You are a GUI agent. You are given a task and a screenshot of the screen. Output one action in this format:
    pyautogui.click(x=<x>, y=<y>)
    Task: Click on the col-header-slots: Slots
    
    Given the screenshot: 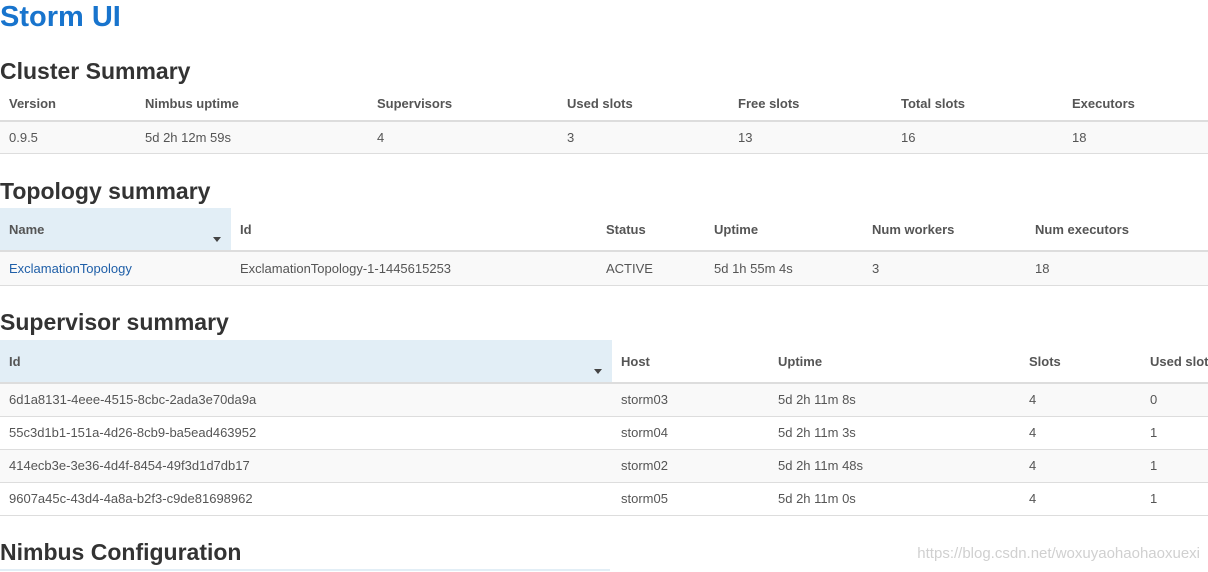 What is the action you would take?
    pyautogui.click(x=1080, y=362)
    